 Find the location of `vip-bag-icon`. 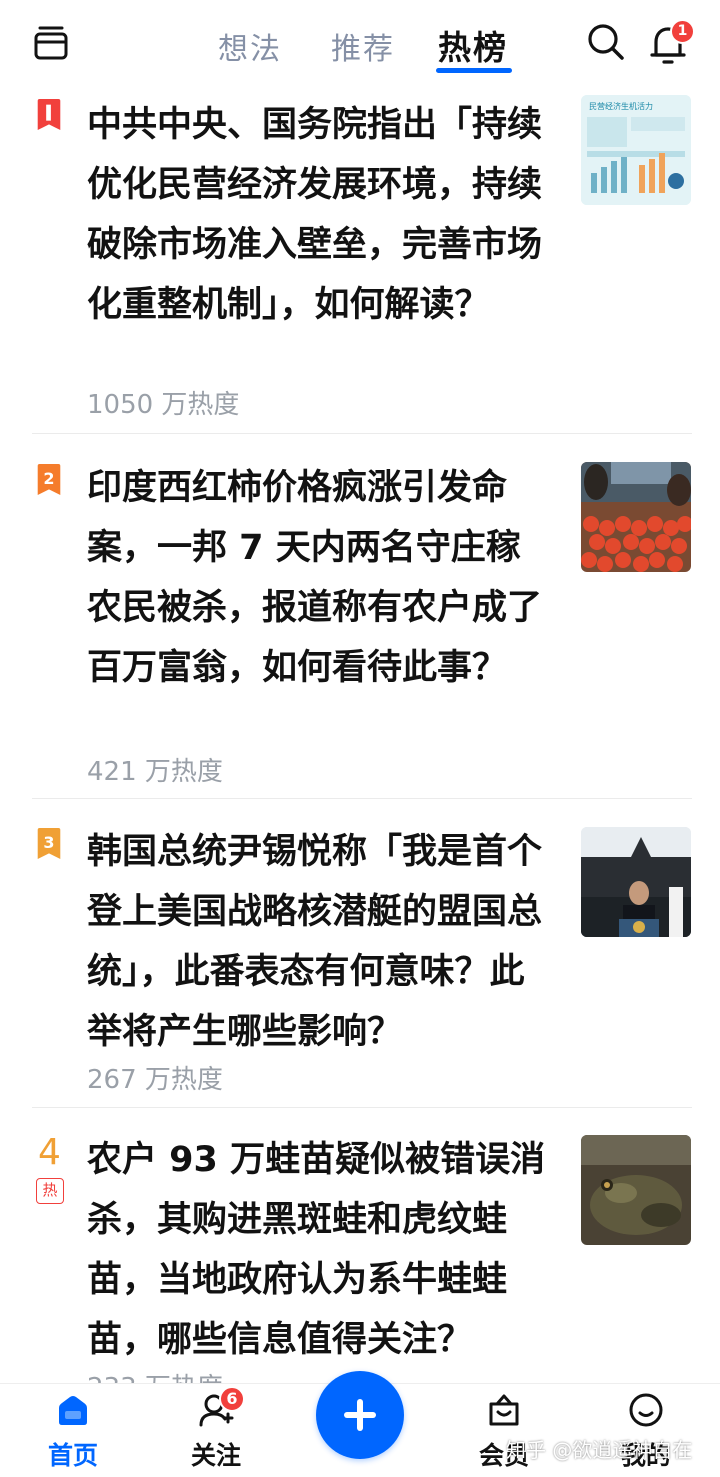

vip-bag-icon is located at coordinates (504, 1410).